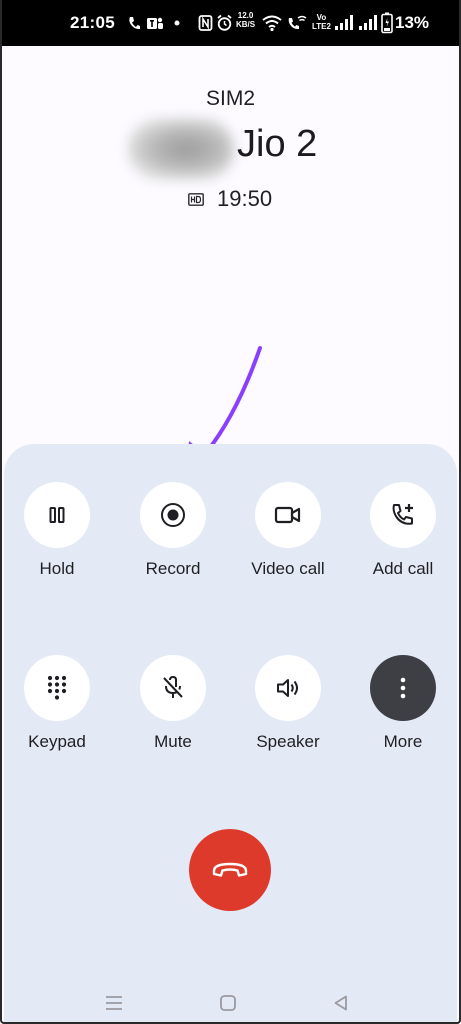 This screenshot has height=1024, width=461. I want to click on record-circle, so click(173, 515).